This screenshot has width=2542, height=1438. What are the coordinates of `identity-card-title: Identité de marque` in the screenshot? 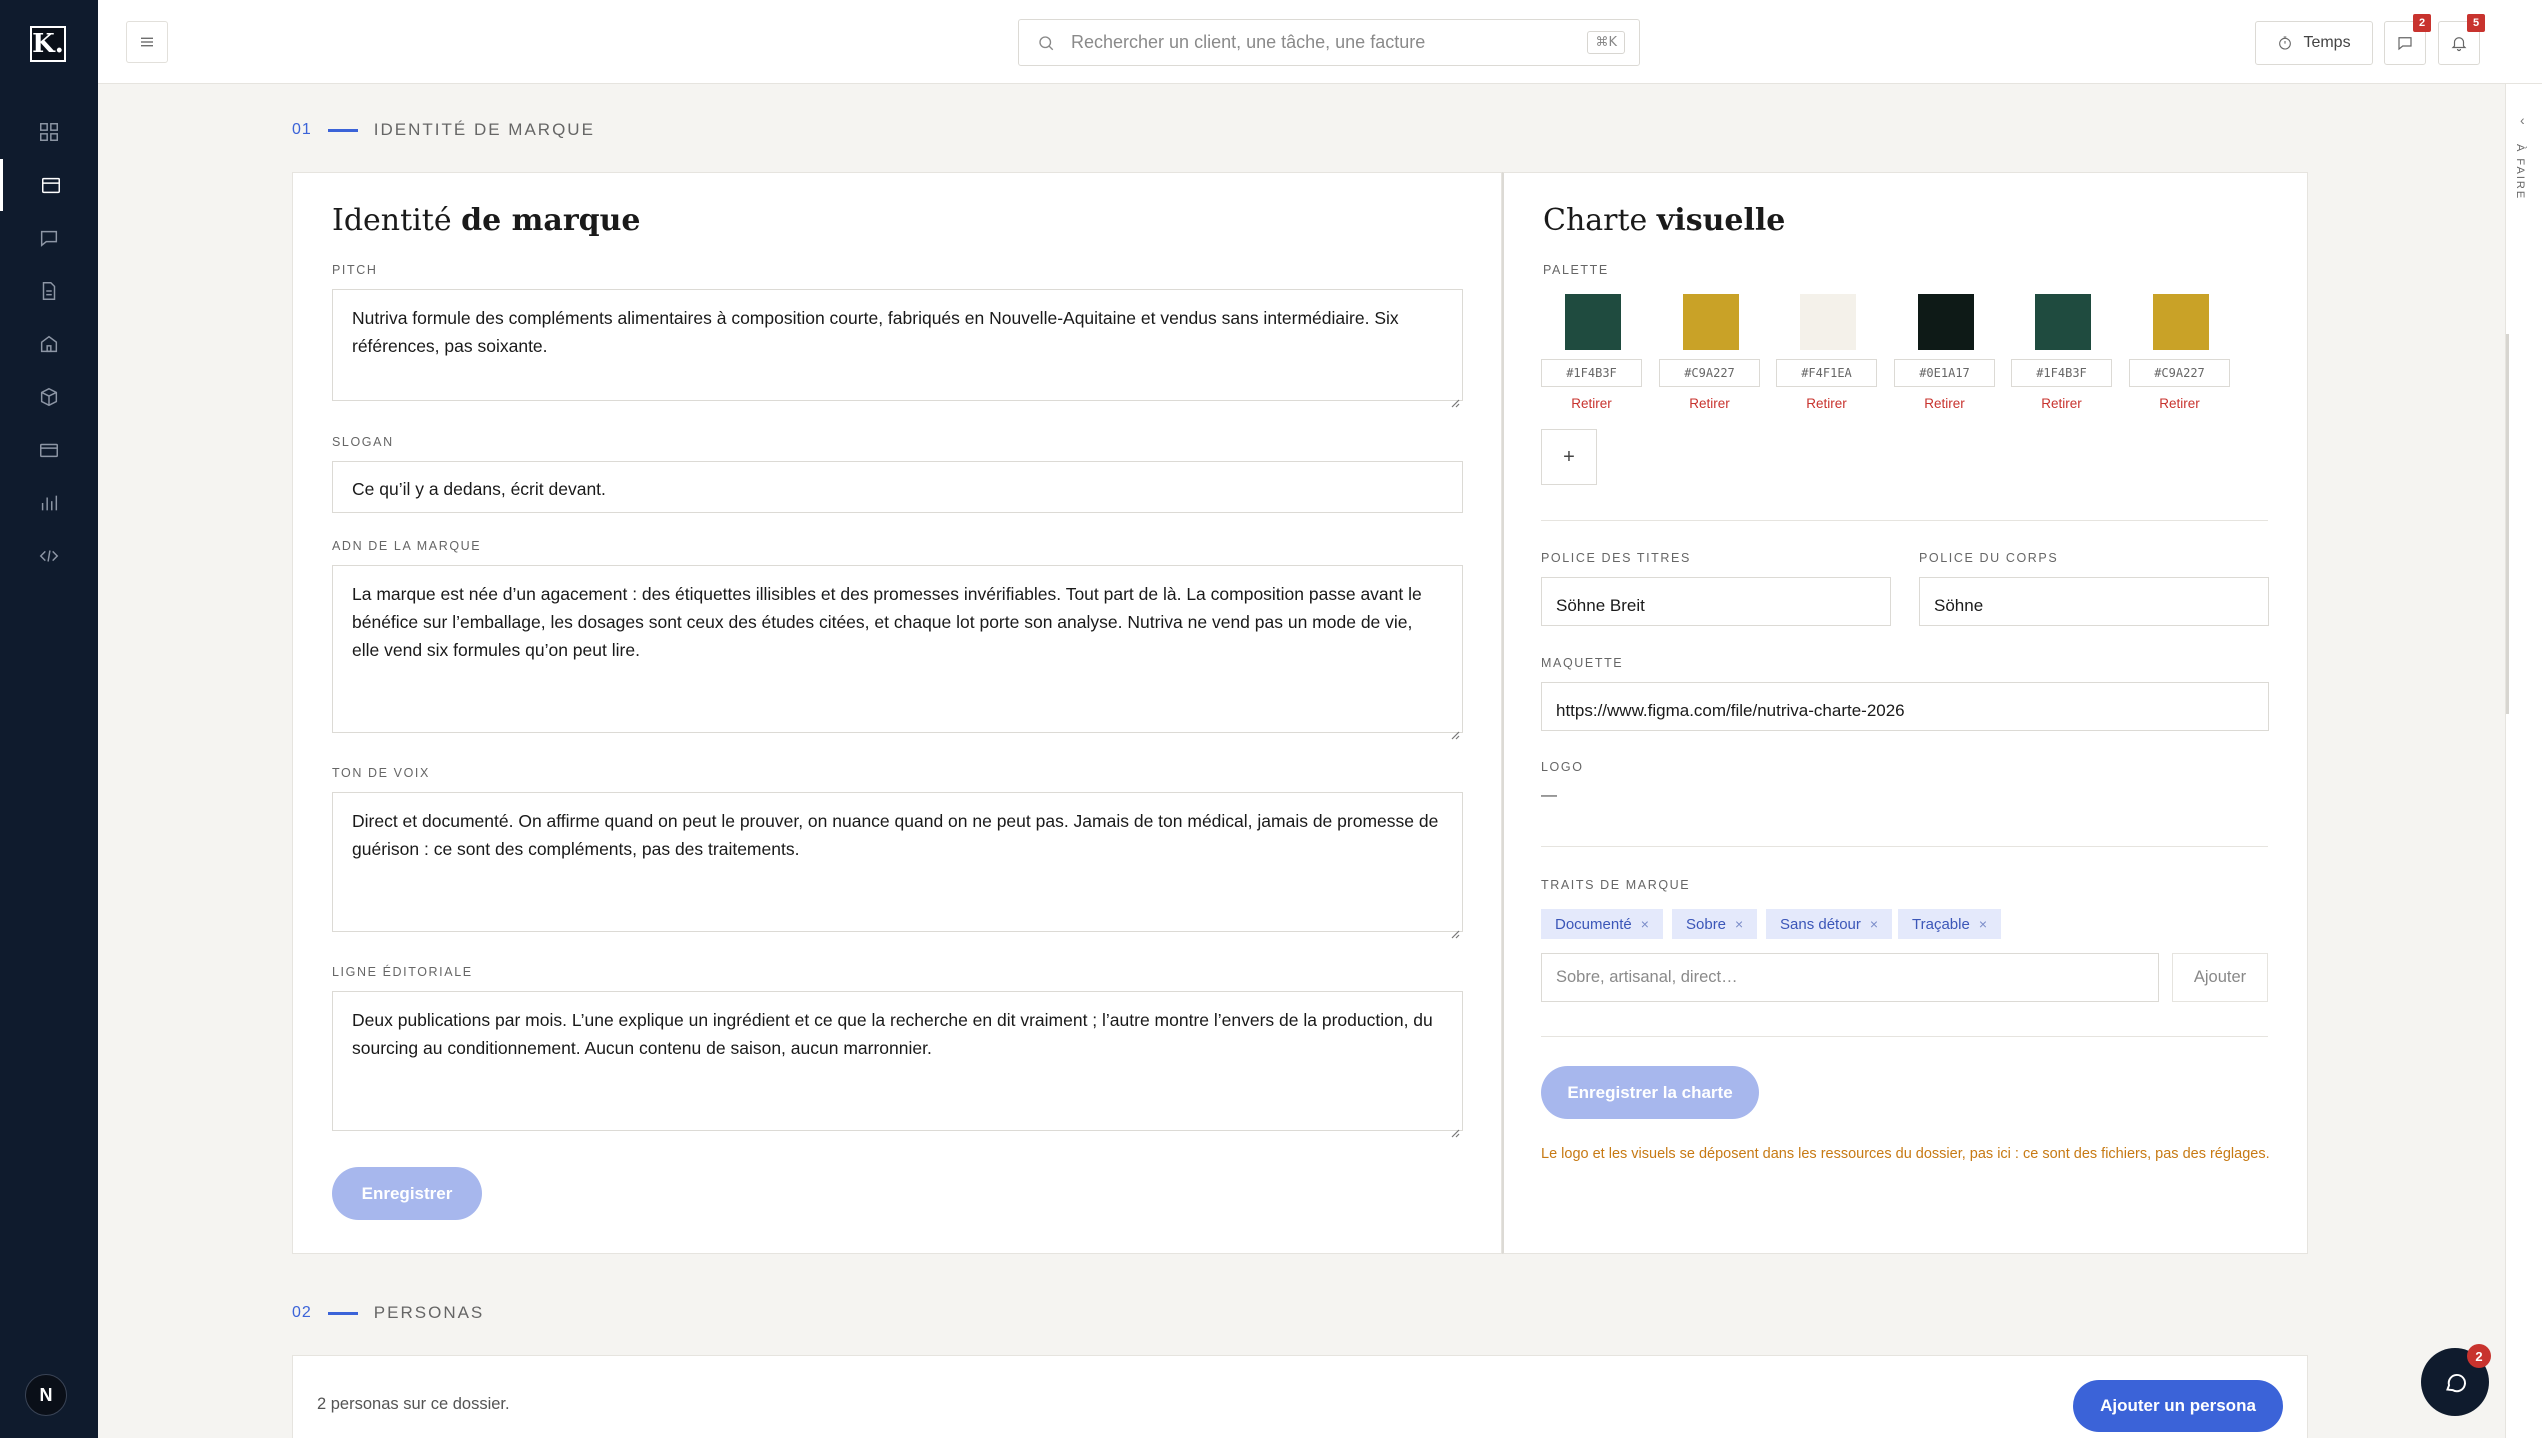 It's located at (486, 220).